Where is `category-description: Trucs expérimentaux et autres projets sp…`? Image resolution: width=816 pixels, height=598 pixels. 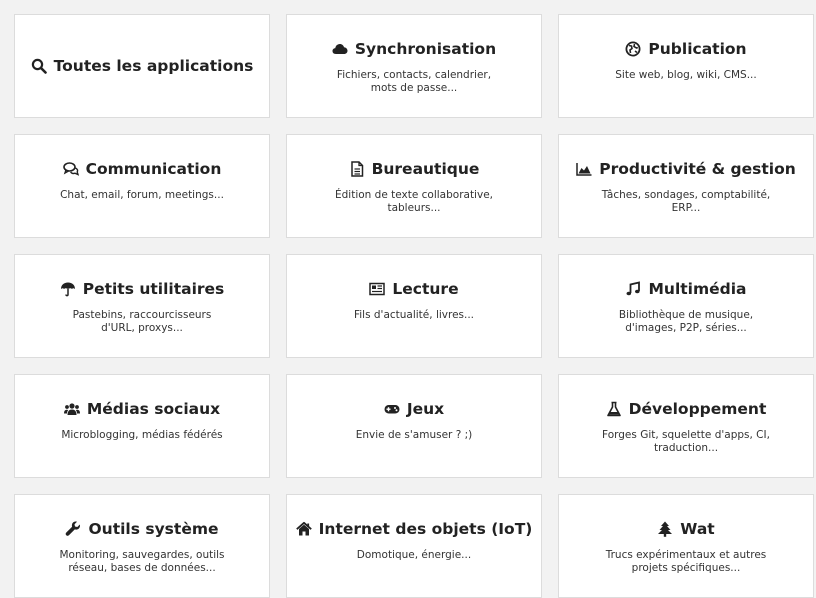 category-description: Trucs expérimentaux et autres projets sp… is located at coordinates (686, 561).